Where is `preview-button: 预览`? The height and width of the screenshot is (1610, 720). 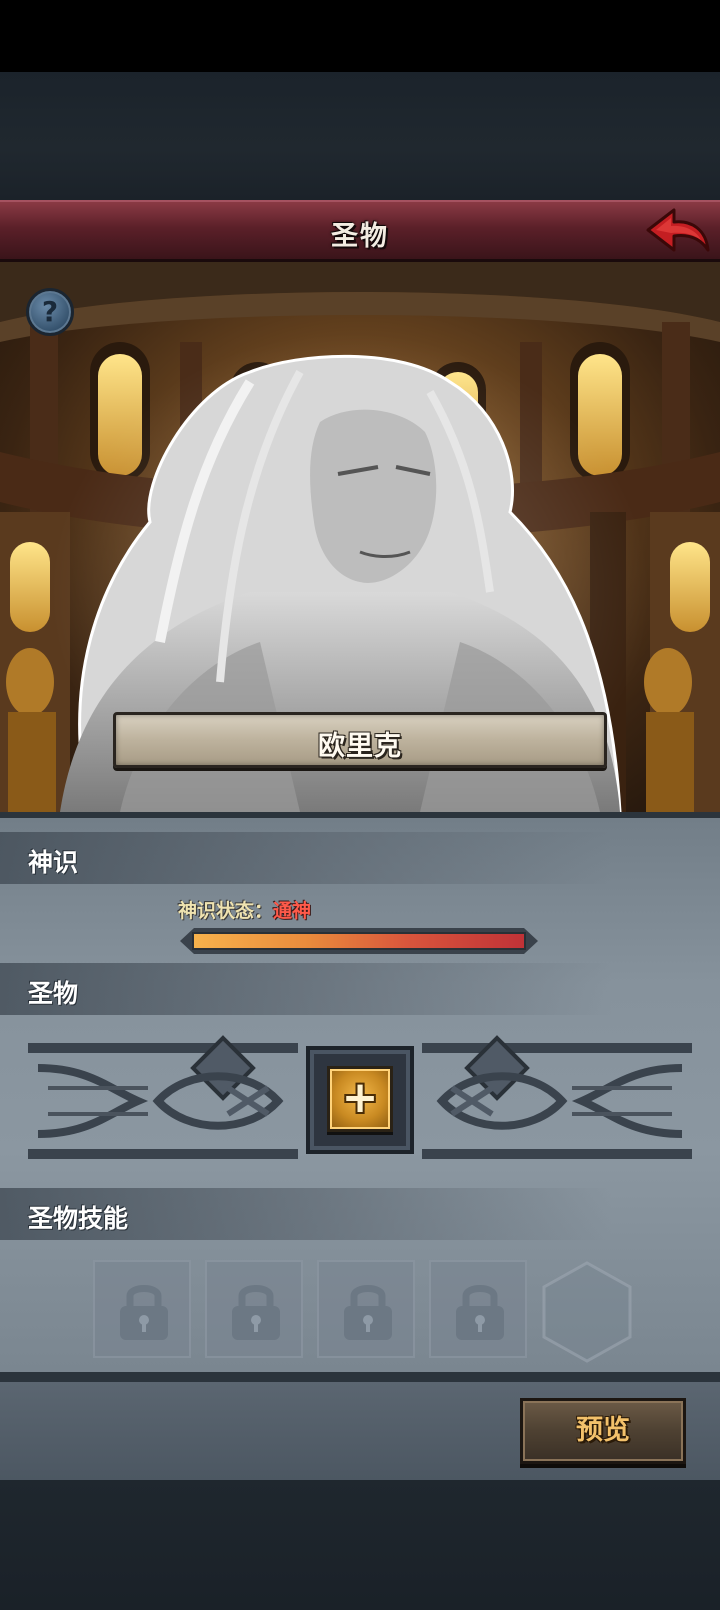 preview-button: 预览 is located at coordinates (603, 1431).